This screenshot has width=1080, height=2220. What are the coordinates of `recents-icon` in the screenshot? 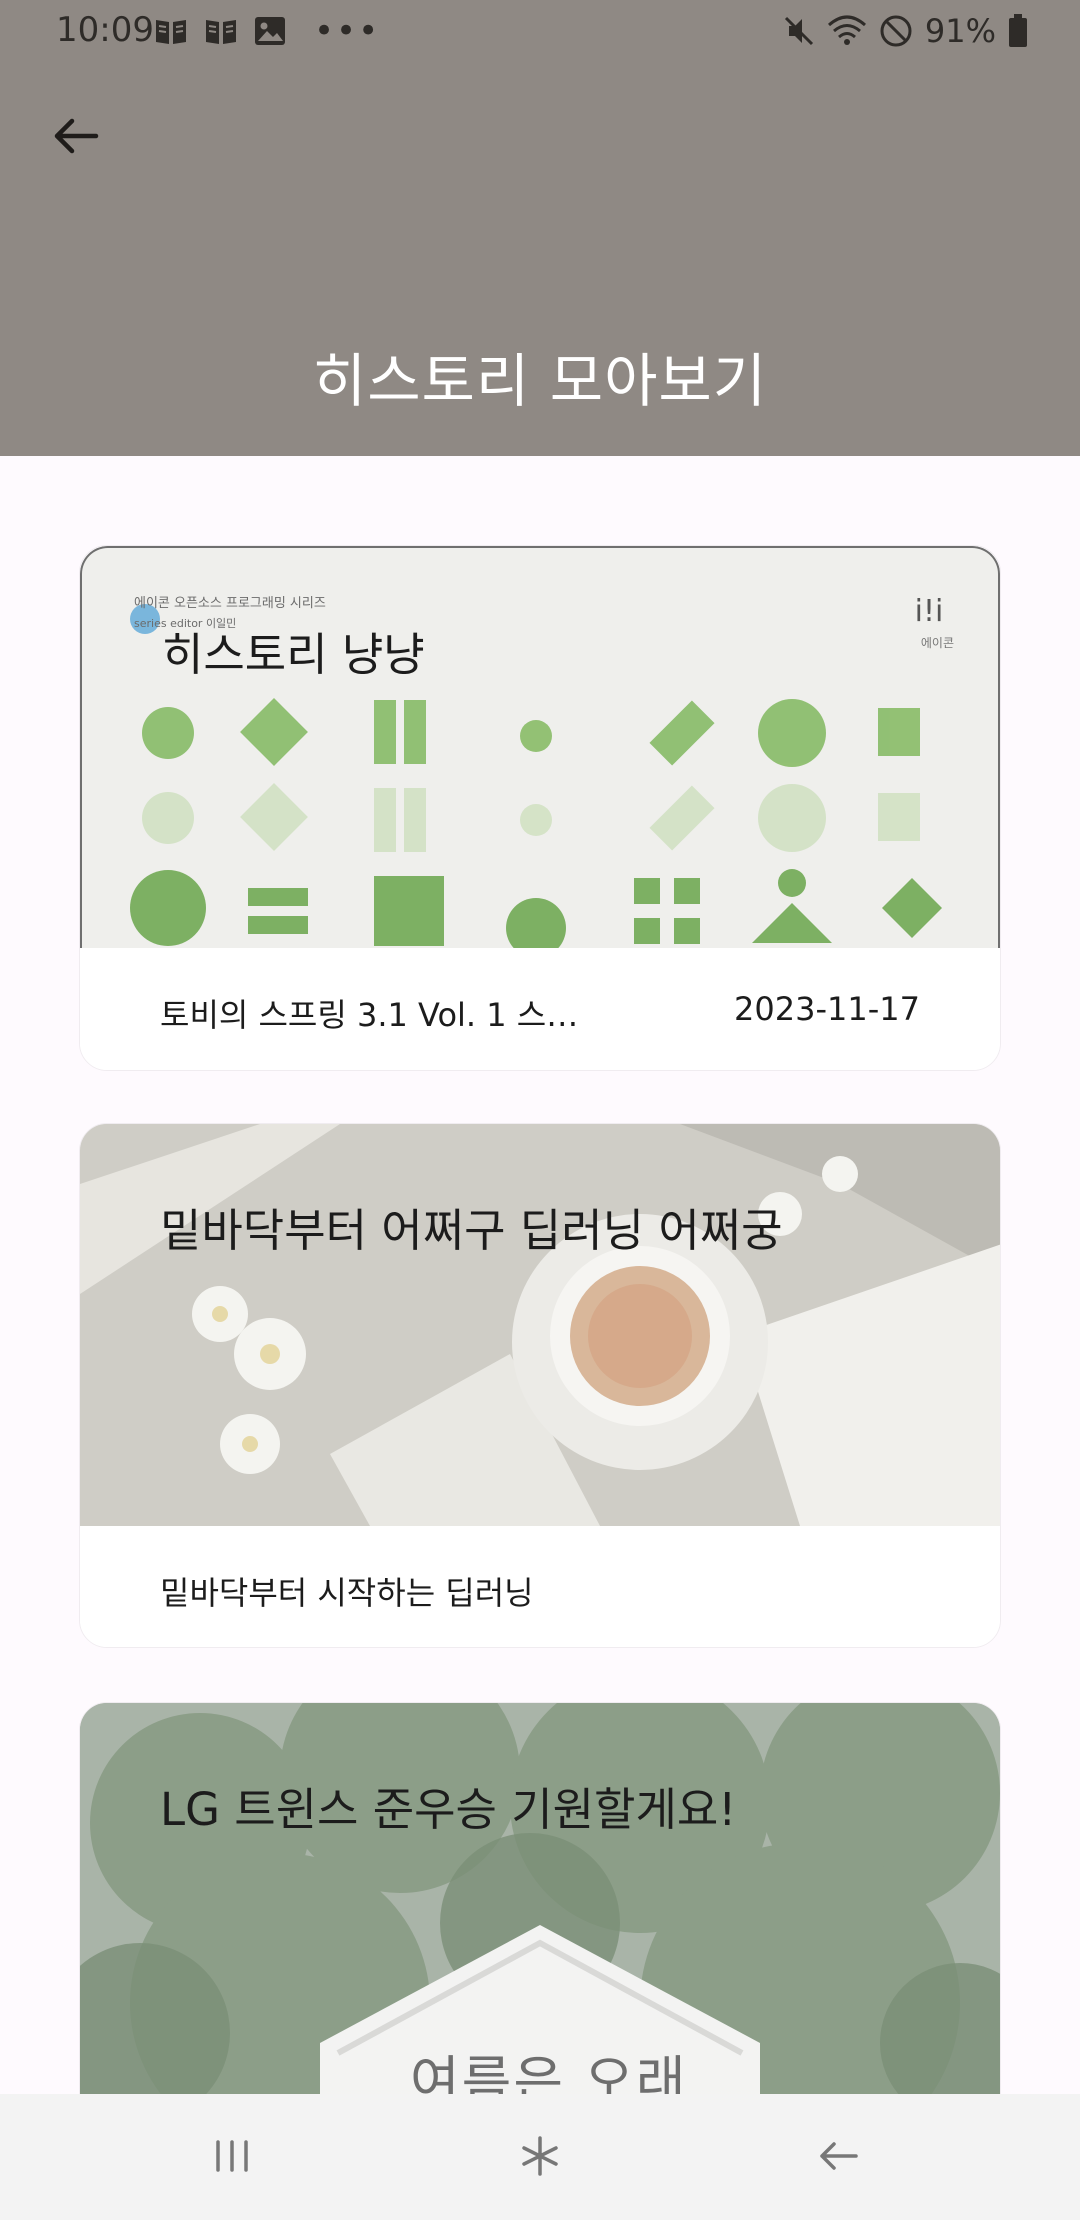 It's located at (232, 2156).